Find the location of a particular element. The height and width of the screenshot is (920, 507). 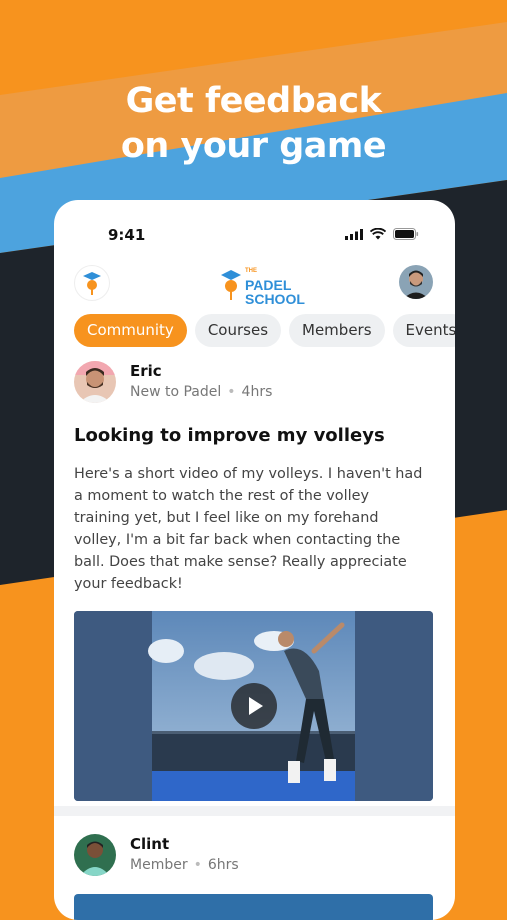

battery-icon is located at coordinates (406, 234).